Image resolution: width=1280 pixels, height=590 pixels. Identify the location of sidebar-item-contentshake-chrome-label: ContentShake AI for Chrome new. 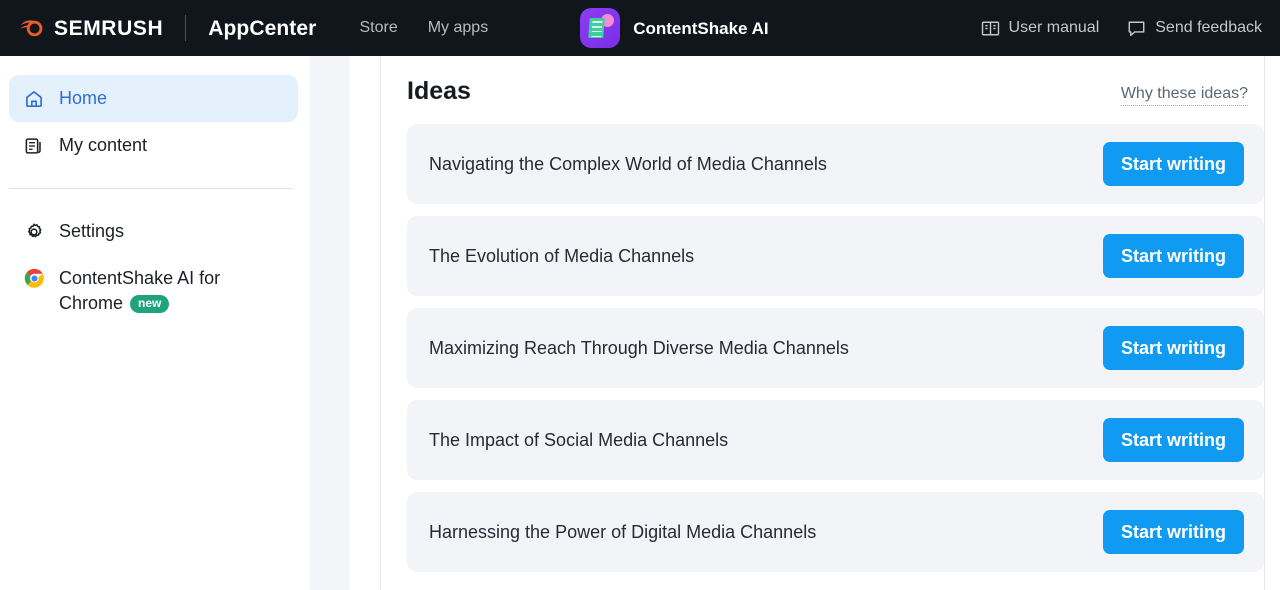
(140, 290).